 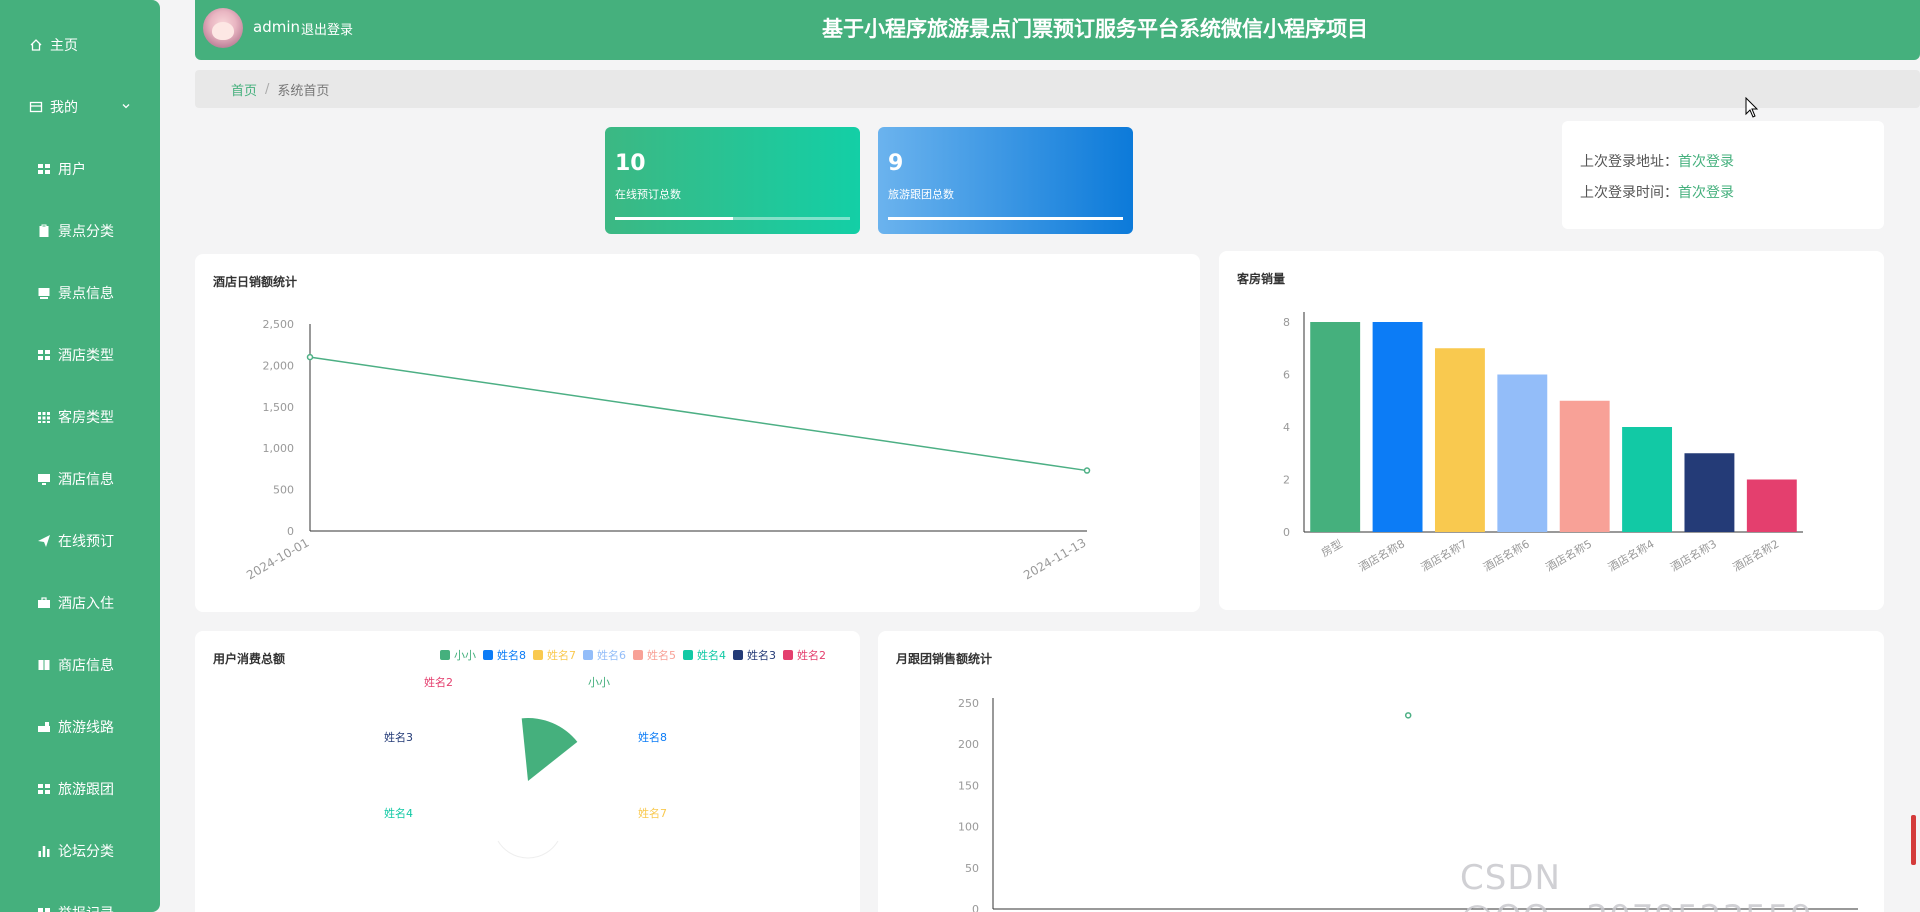 I want to click on sidebar-item-hotel-type: 酒店类型, so click(x=80, y=355).